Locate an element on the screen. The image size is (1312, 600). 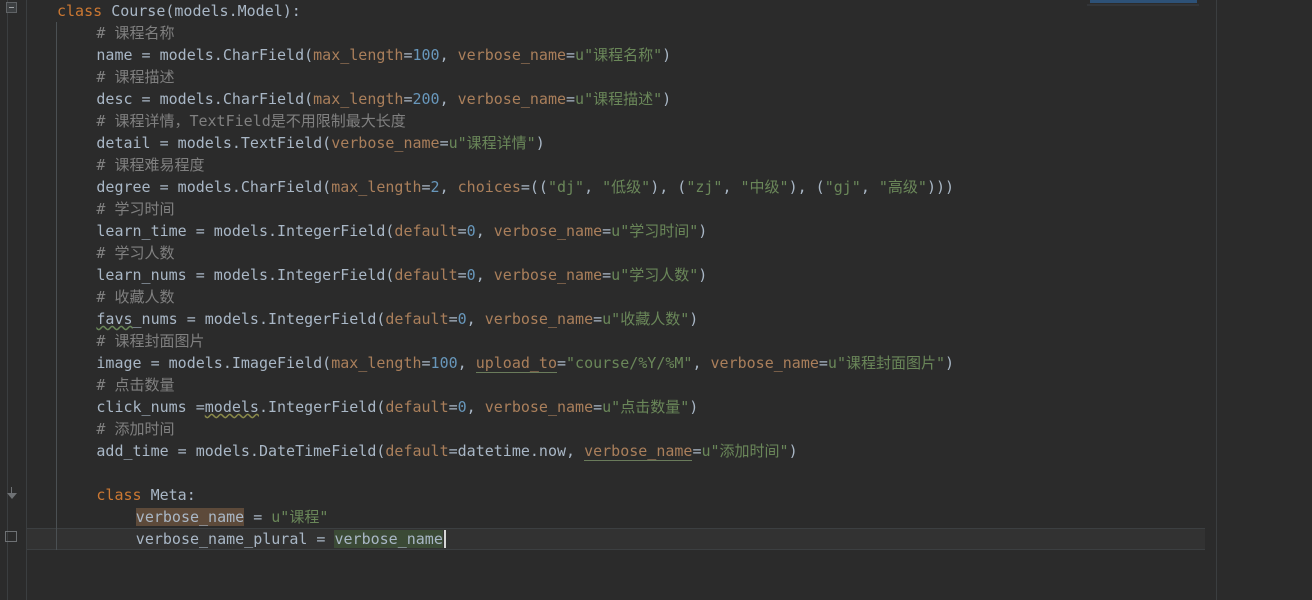
code-line: # 课程名称 is located at coordinates (135, 33).